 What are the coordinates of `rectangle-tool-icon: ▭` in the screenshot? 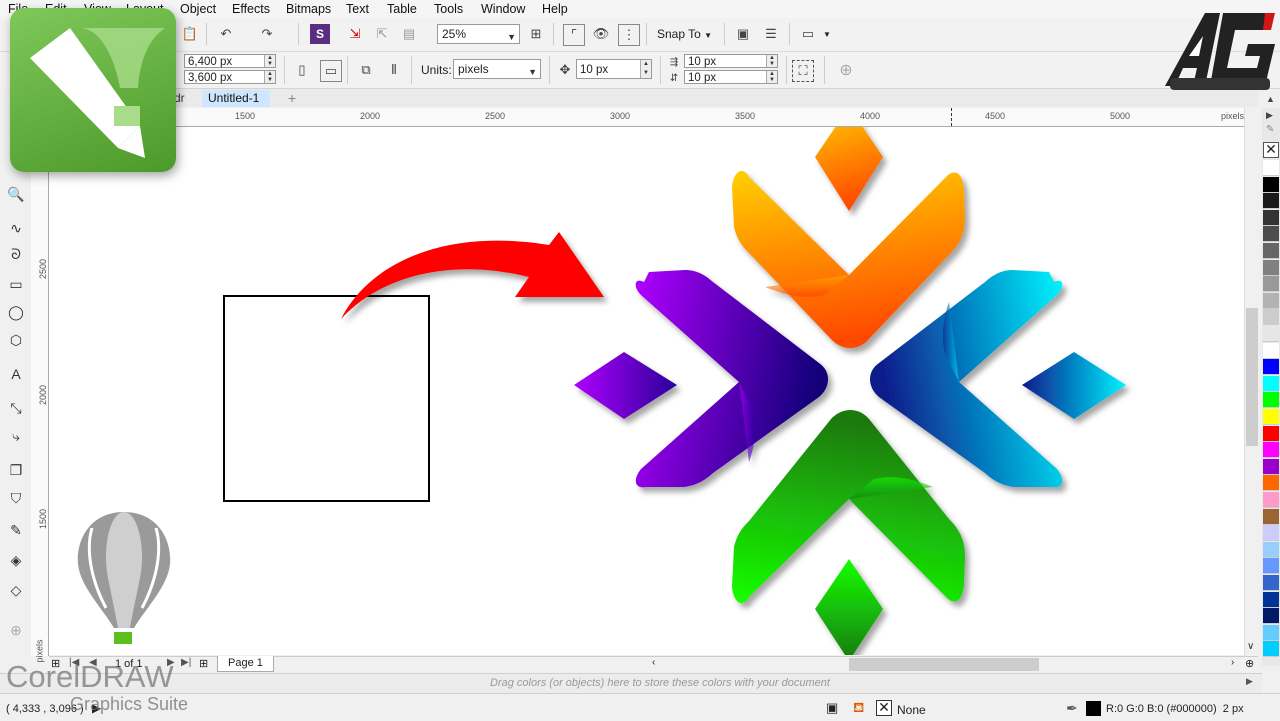 It's located at (16, 284).